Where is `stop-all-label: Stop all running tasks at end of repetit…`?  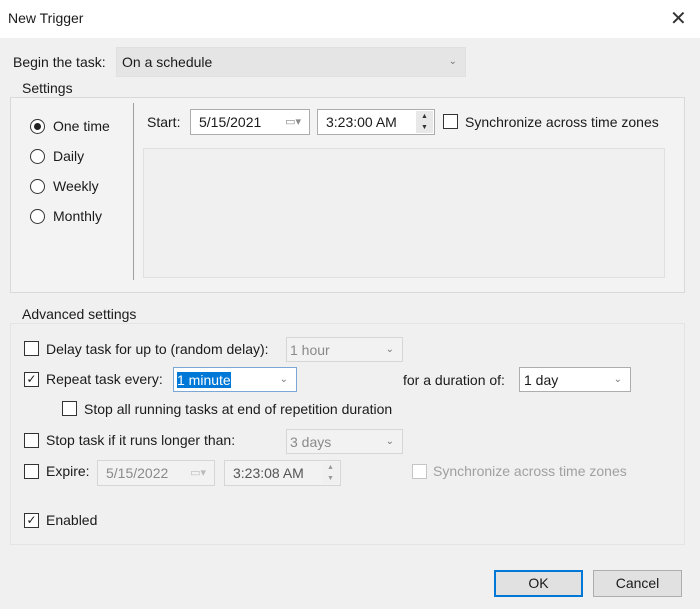 stop-all-label: Stop all running tasks at end of repetit… is located at coordinates (238, 409).